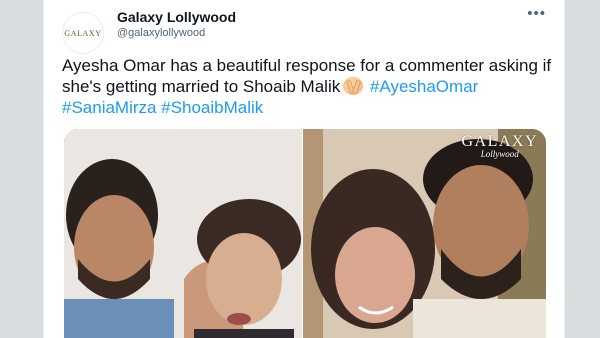 The height and width of the screenshot is (338, 600). I want to click on account-avatar: GALAXY, so click(83, 33).